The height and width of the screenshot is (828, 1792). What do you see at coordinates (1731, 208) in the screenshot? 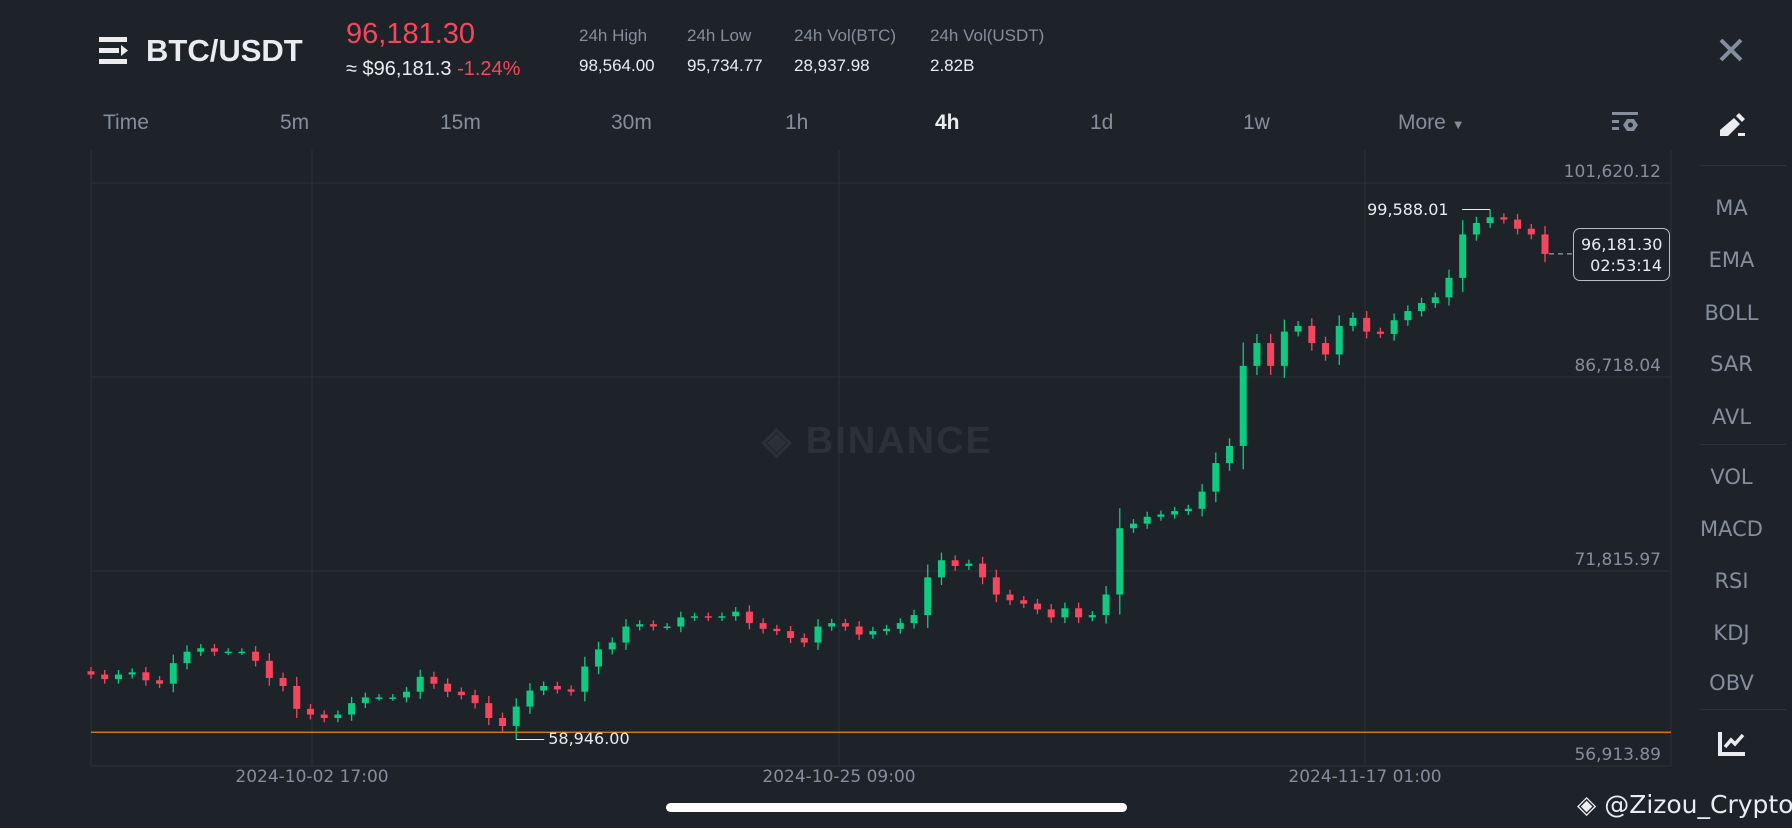
I see `indicator-ma: MA` at bounding box center [1731, 208].